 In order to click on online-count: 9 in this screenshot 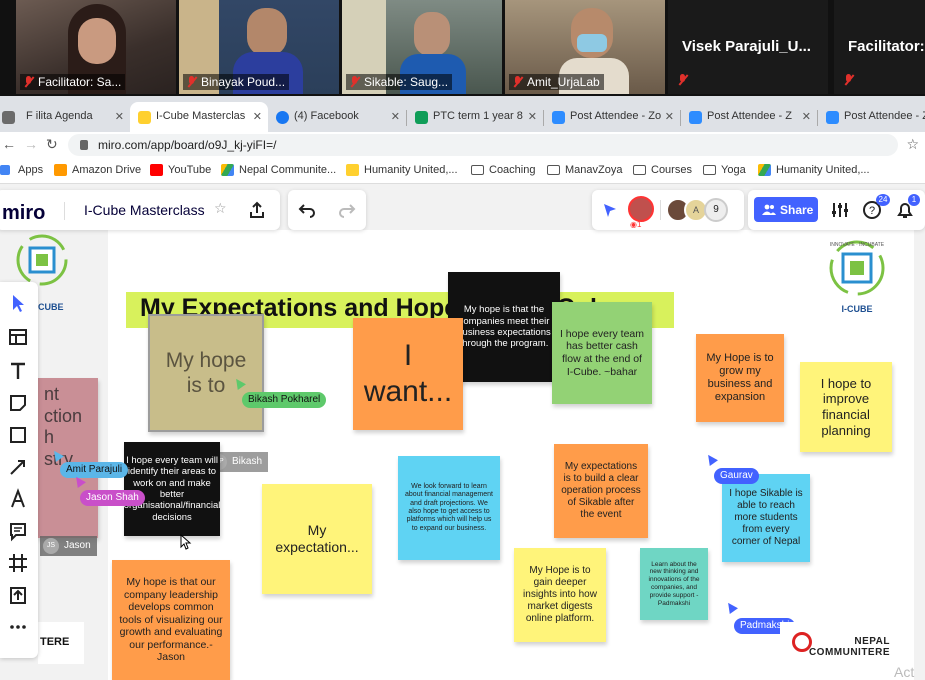, I will do `click(716, 210)`.